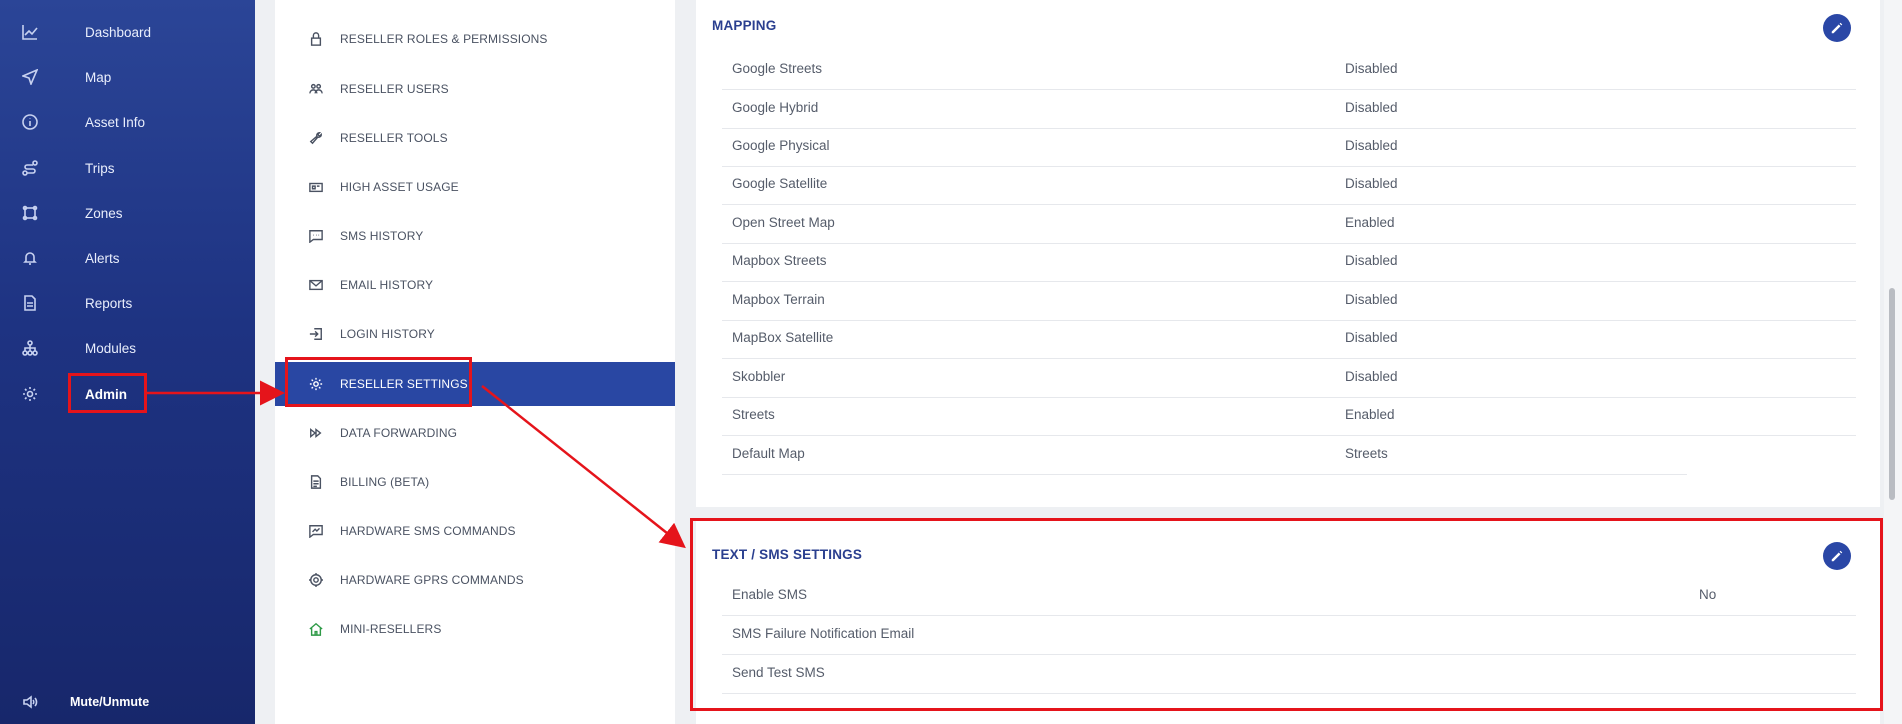 Image resolution: width=1902 pixels, height=724 pixels. I want to click on submenu-label: EMAIL HISTORY, so click(387, 285).